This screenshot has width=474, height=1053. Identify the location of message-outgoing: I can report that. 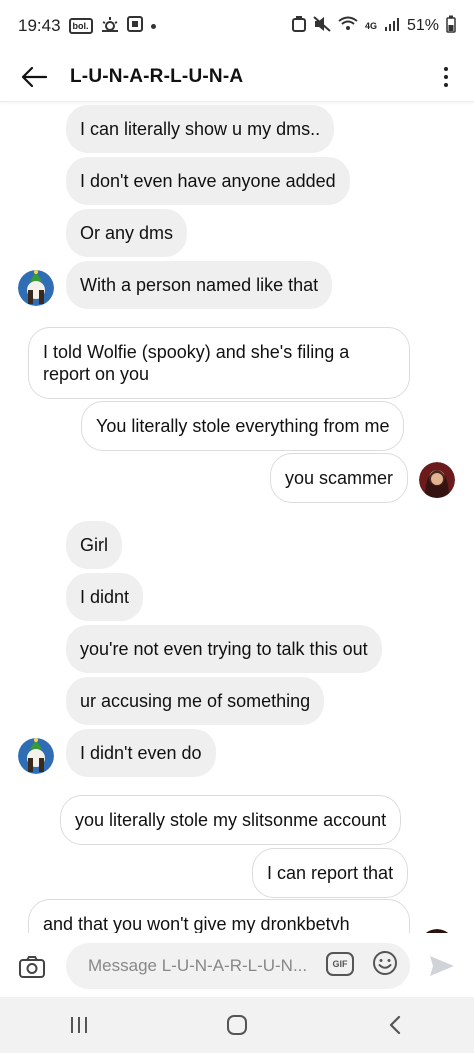
(330, 873).